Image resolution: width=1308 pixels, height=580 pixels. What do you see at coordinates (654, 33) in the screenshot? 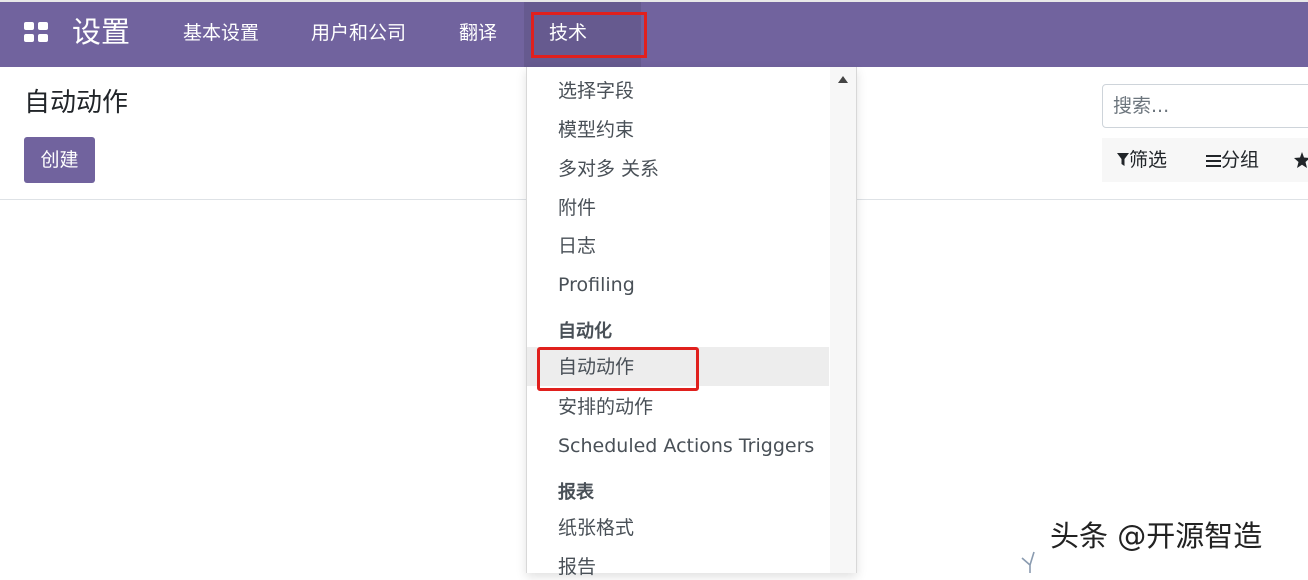
I see `top-navbar: 设置 基本设置 用户和公司 翻译 技术` at bounding box center [654, 33].